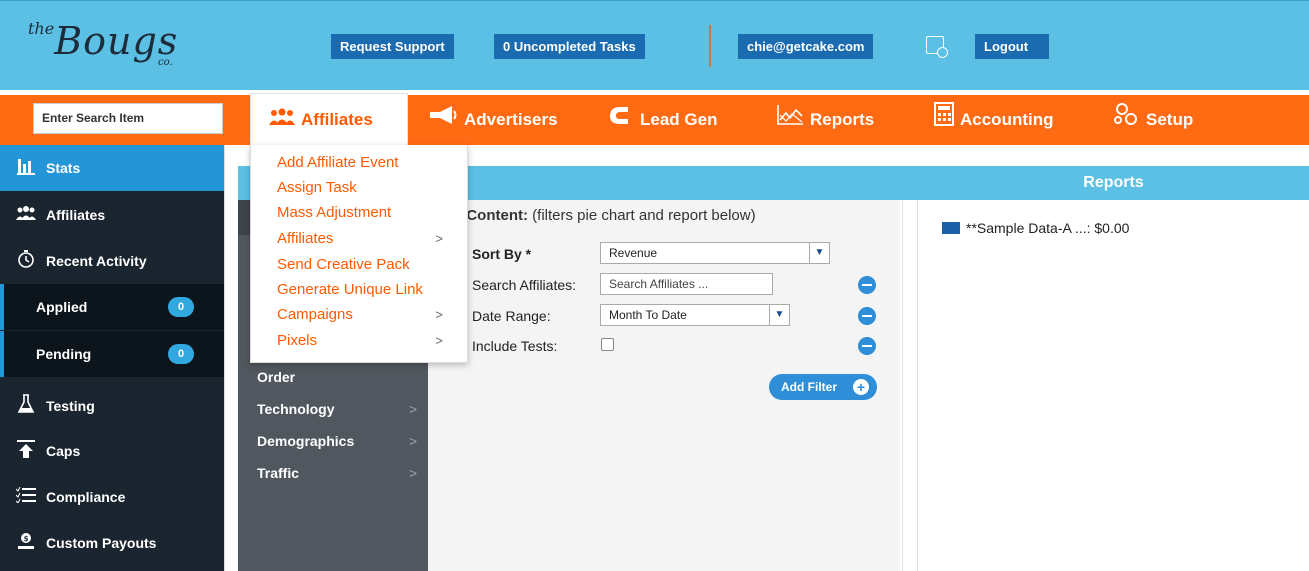 Image resolution: width=1309 pixels, height=571 pixels. What do you see at coordinates (367, 163) in the screenshot?
I see `menu-item-add-affiliate-event: Add Affiliate Event` at bounding box center [367, 163].